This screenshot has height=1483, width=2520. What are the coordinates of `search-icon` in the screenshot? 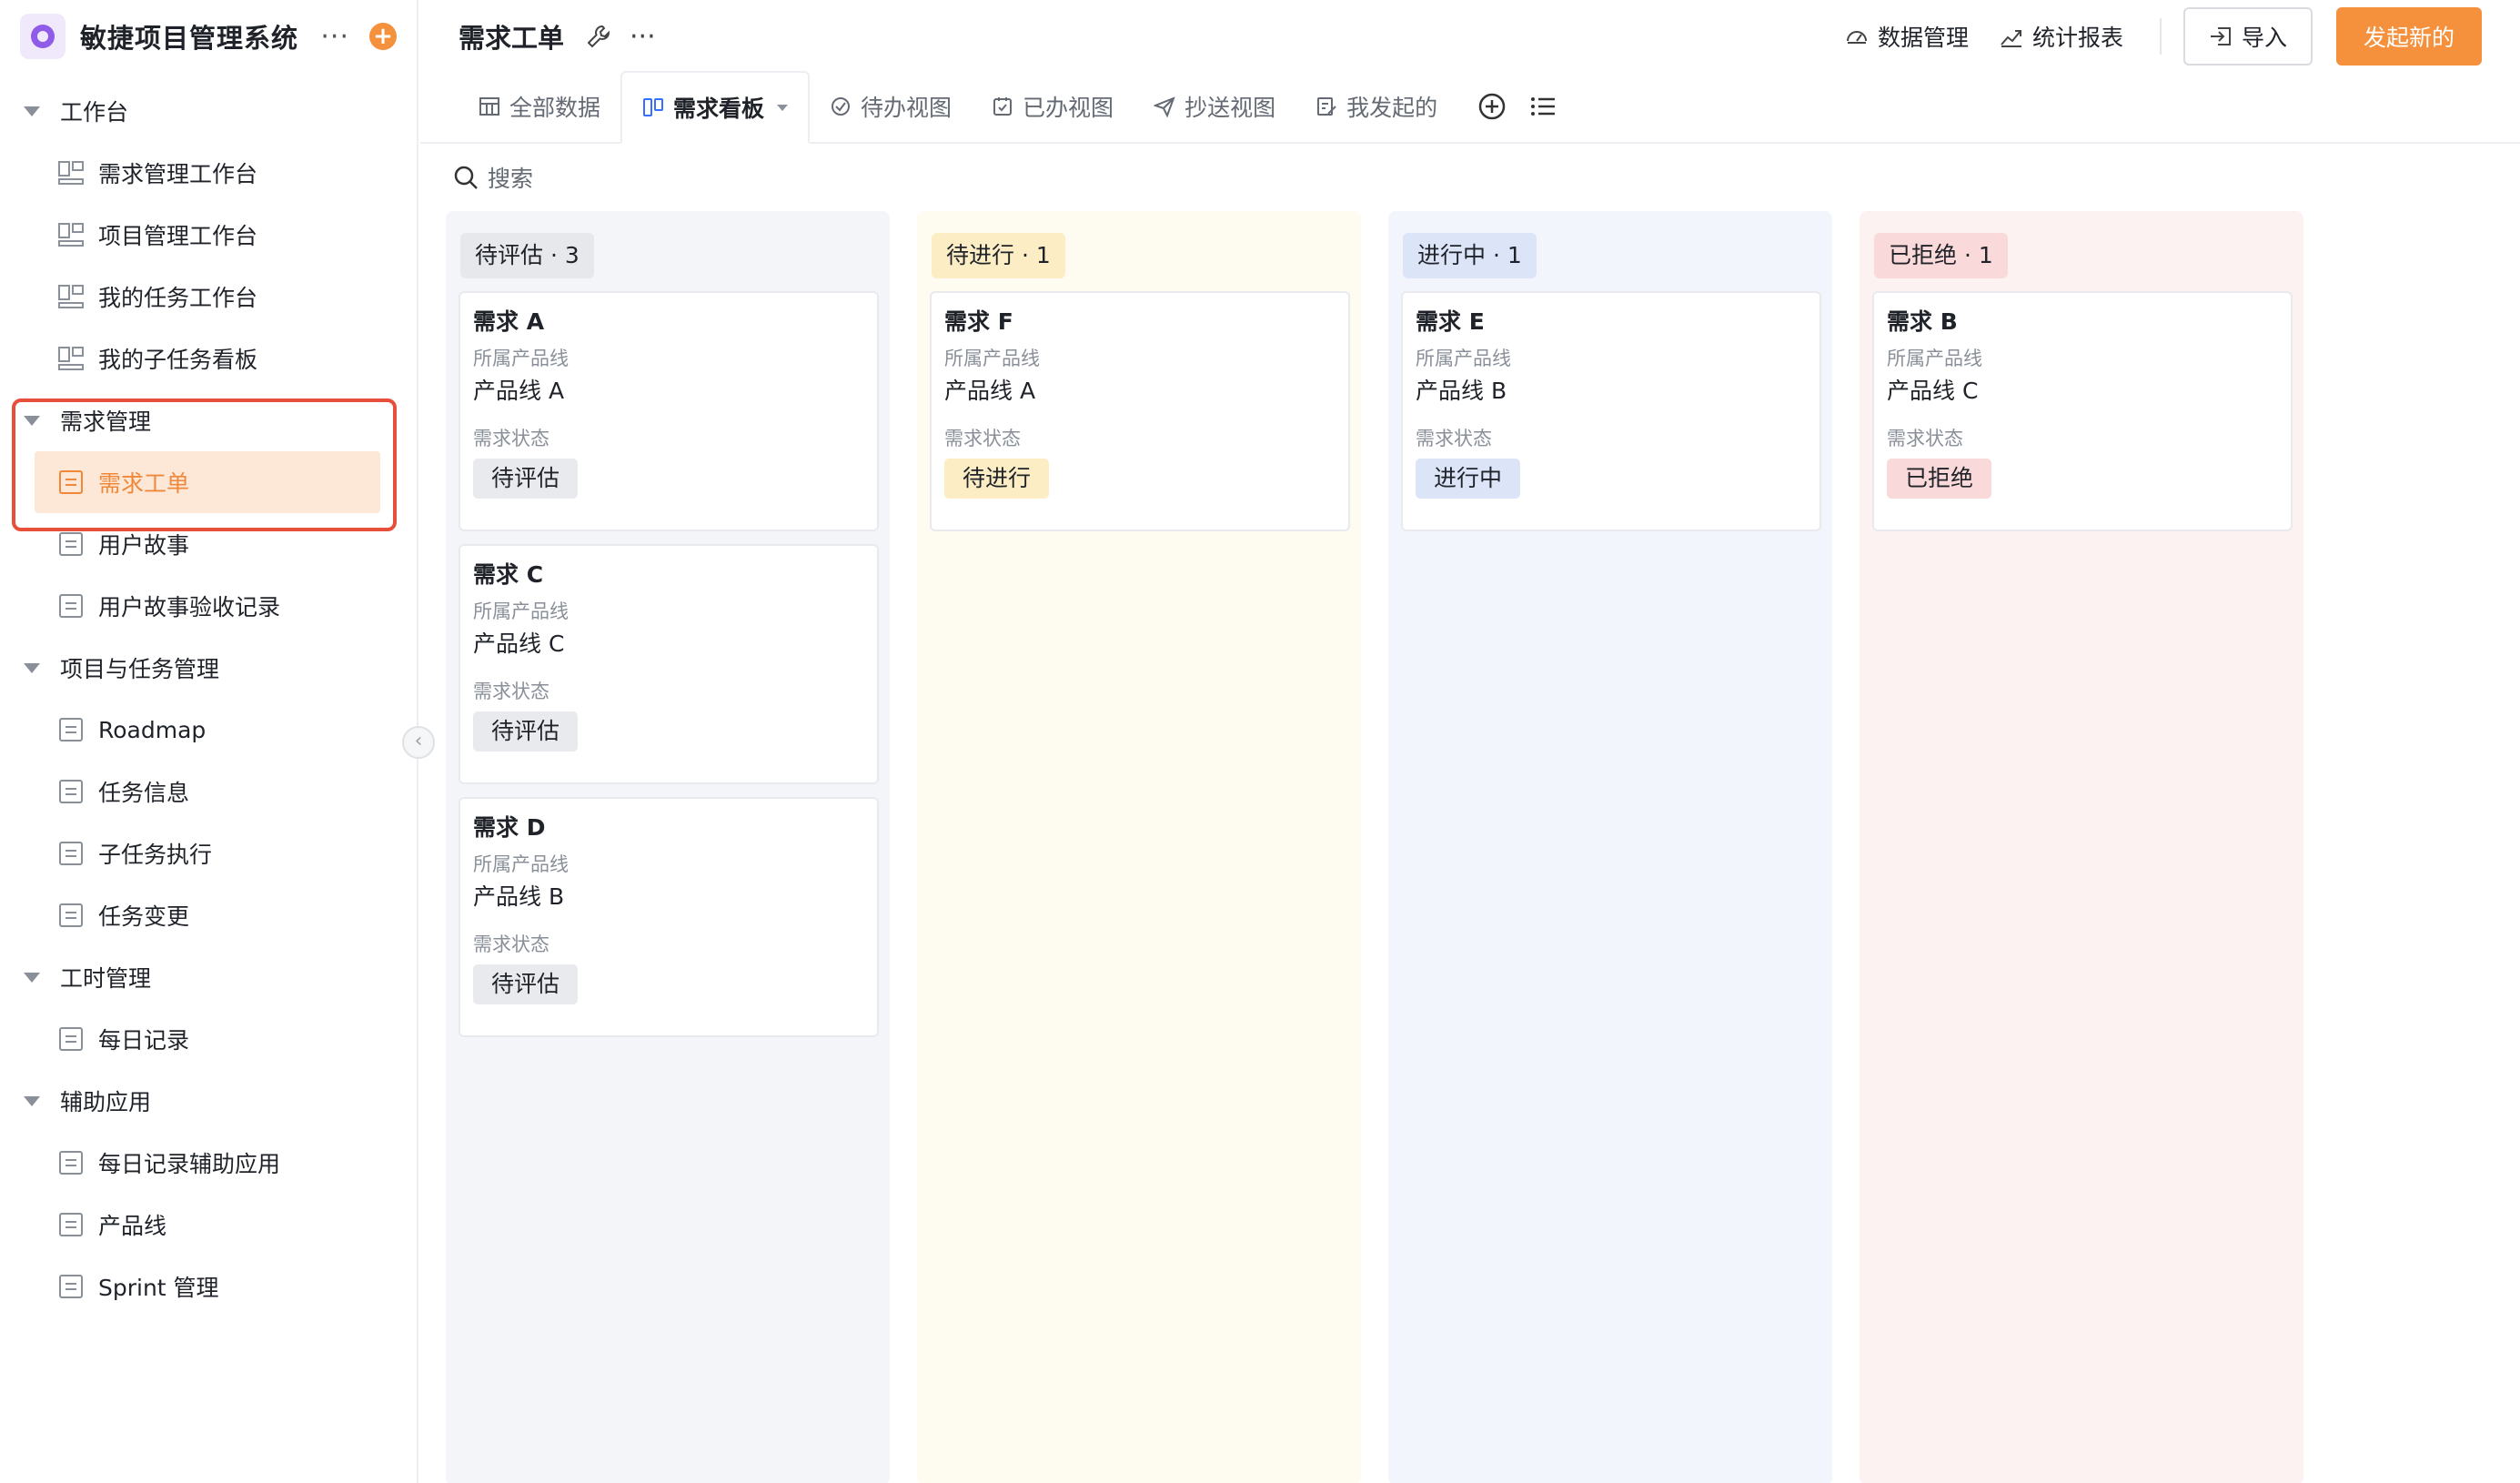 It's located at (466, 177).